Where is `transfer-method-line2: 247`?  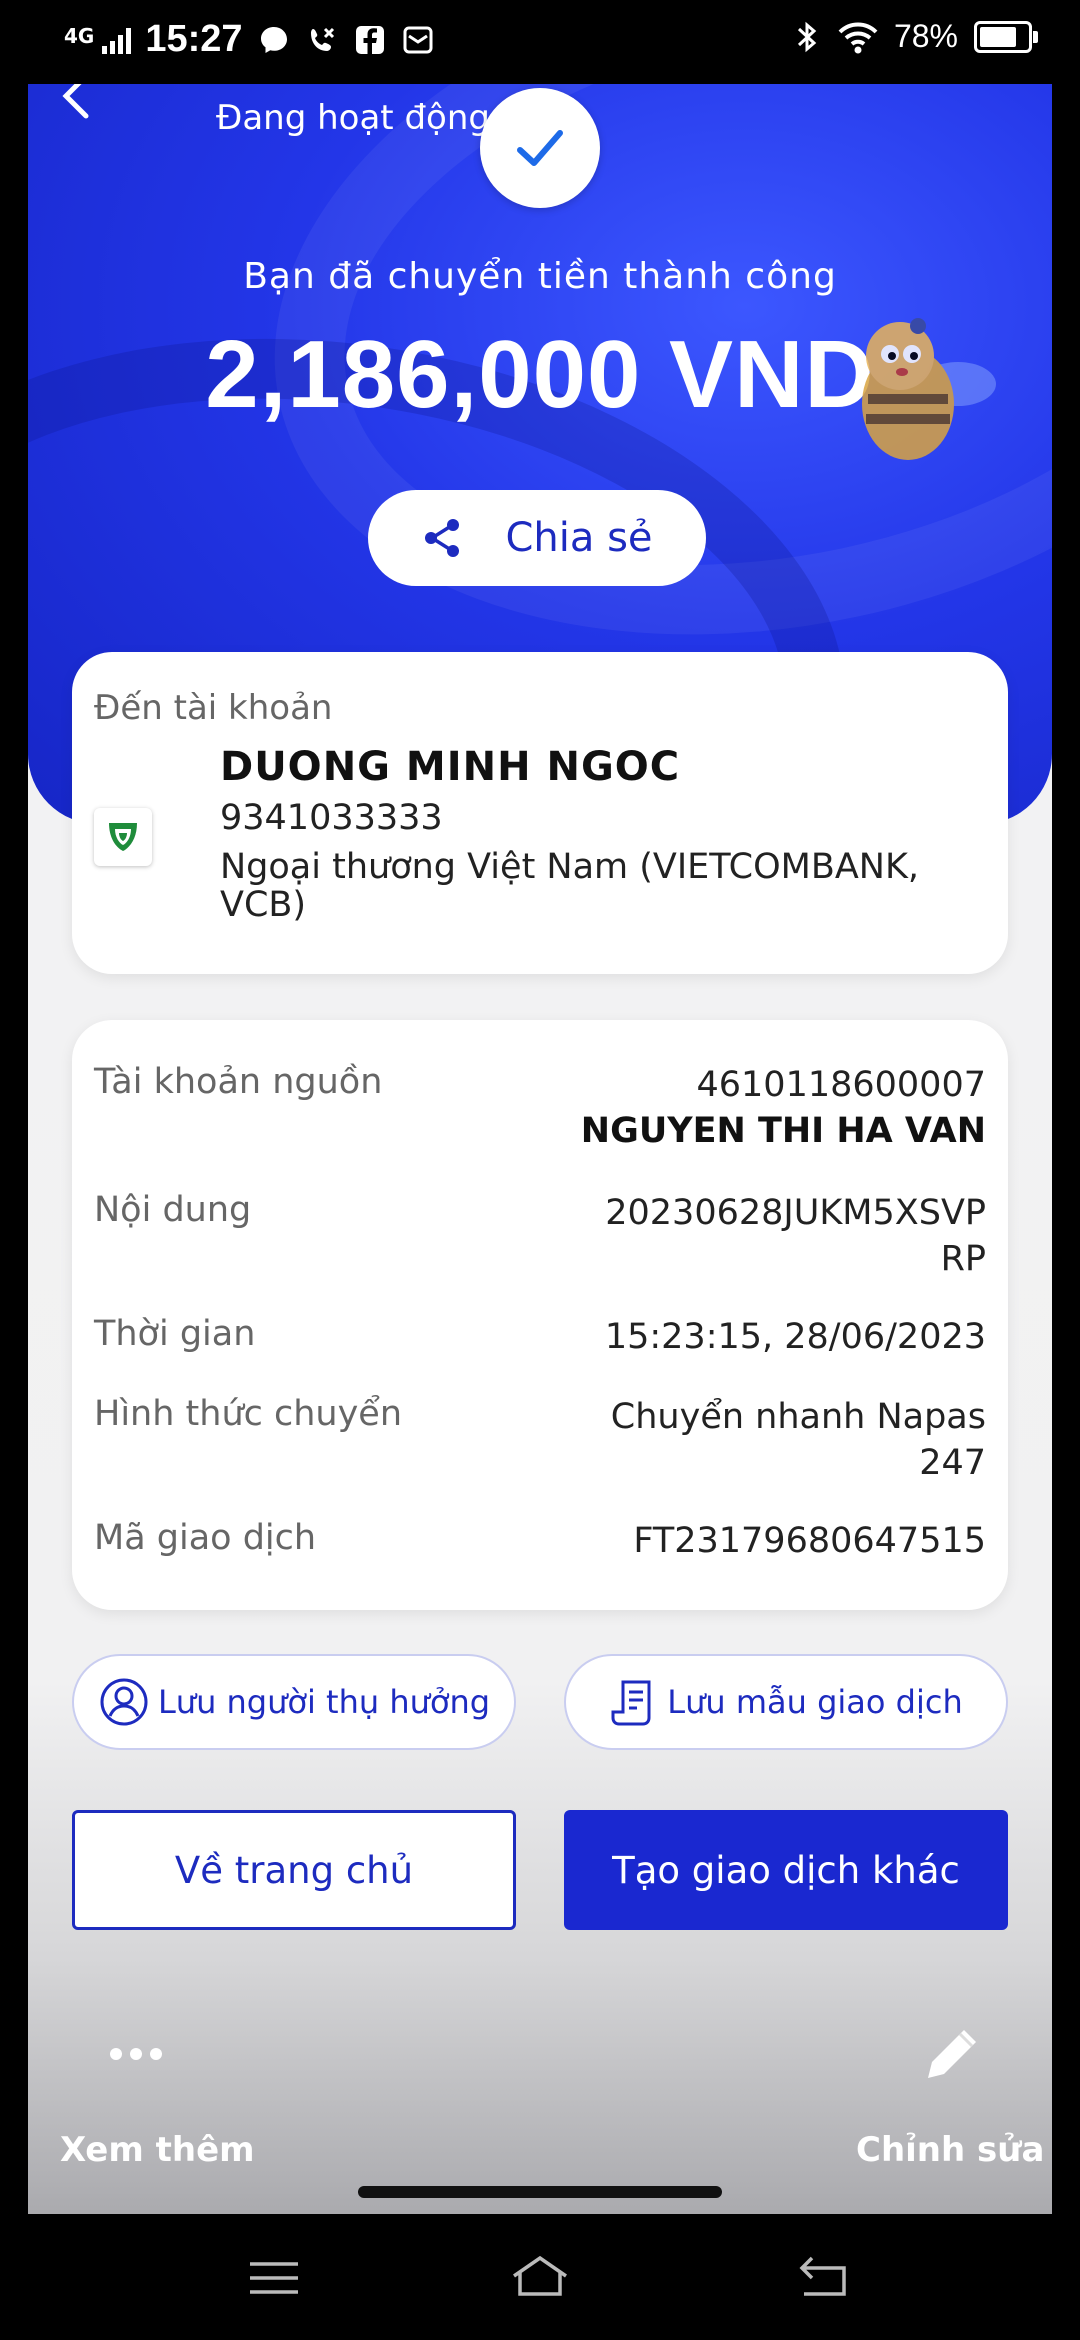 transfer-method-line2: 247 is located at coordinates (952, 1463).